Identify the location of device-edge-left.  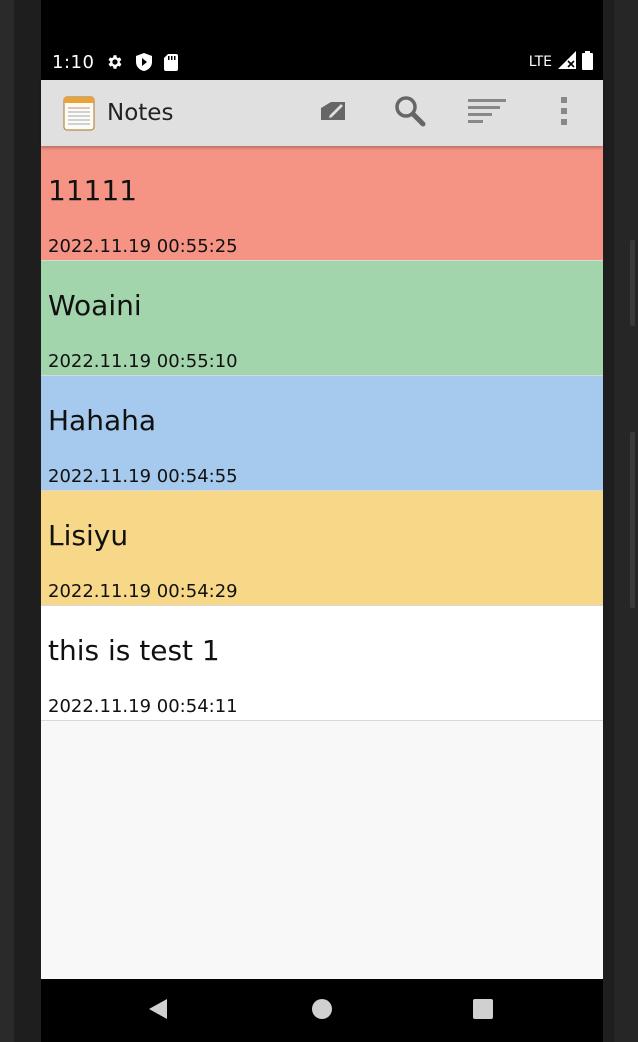
(7, 521).